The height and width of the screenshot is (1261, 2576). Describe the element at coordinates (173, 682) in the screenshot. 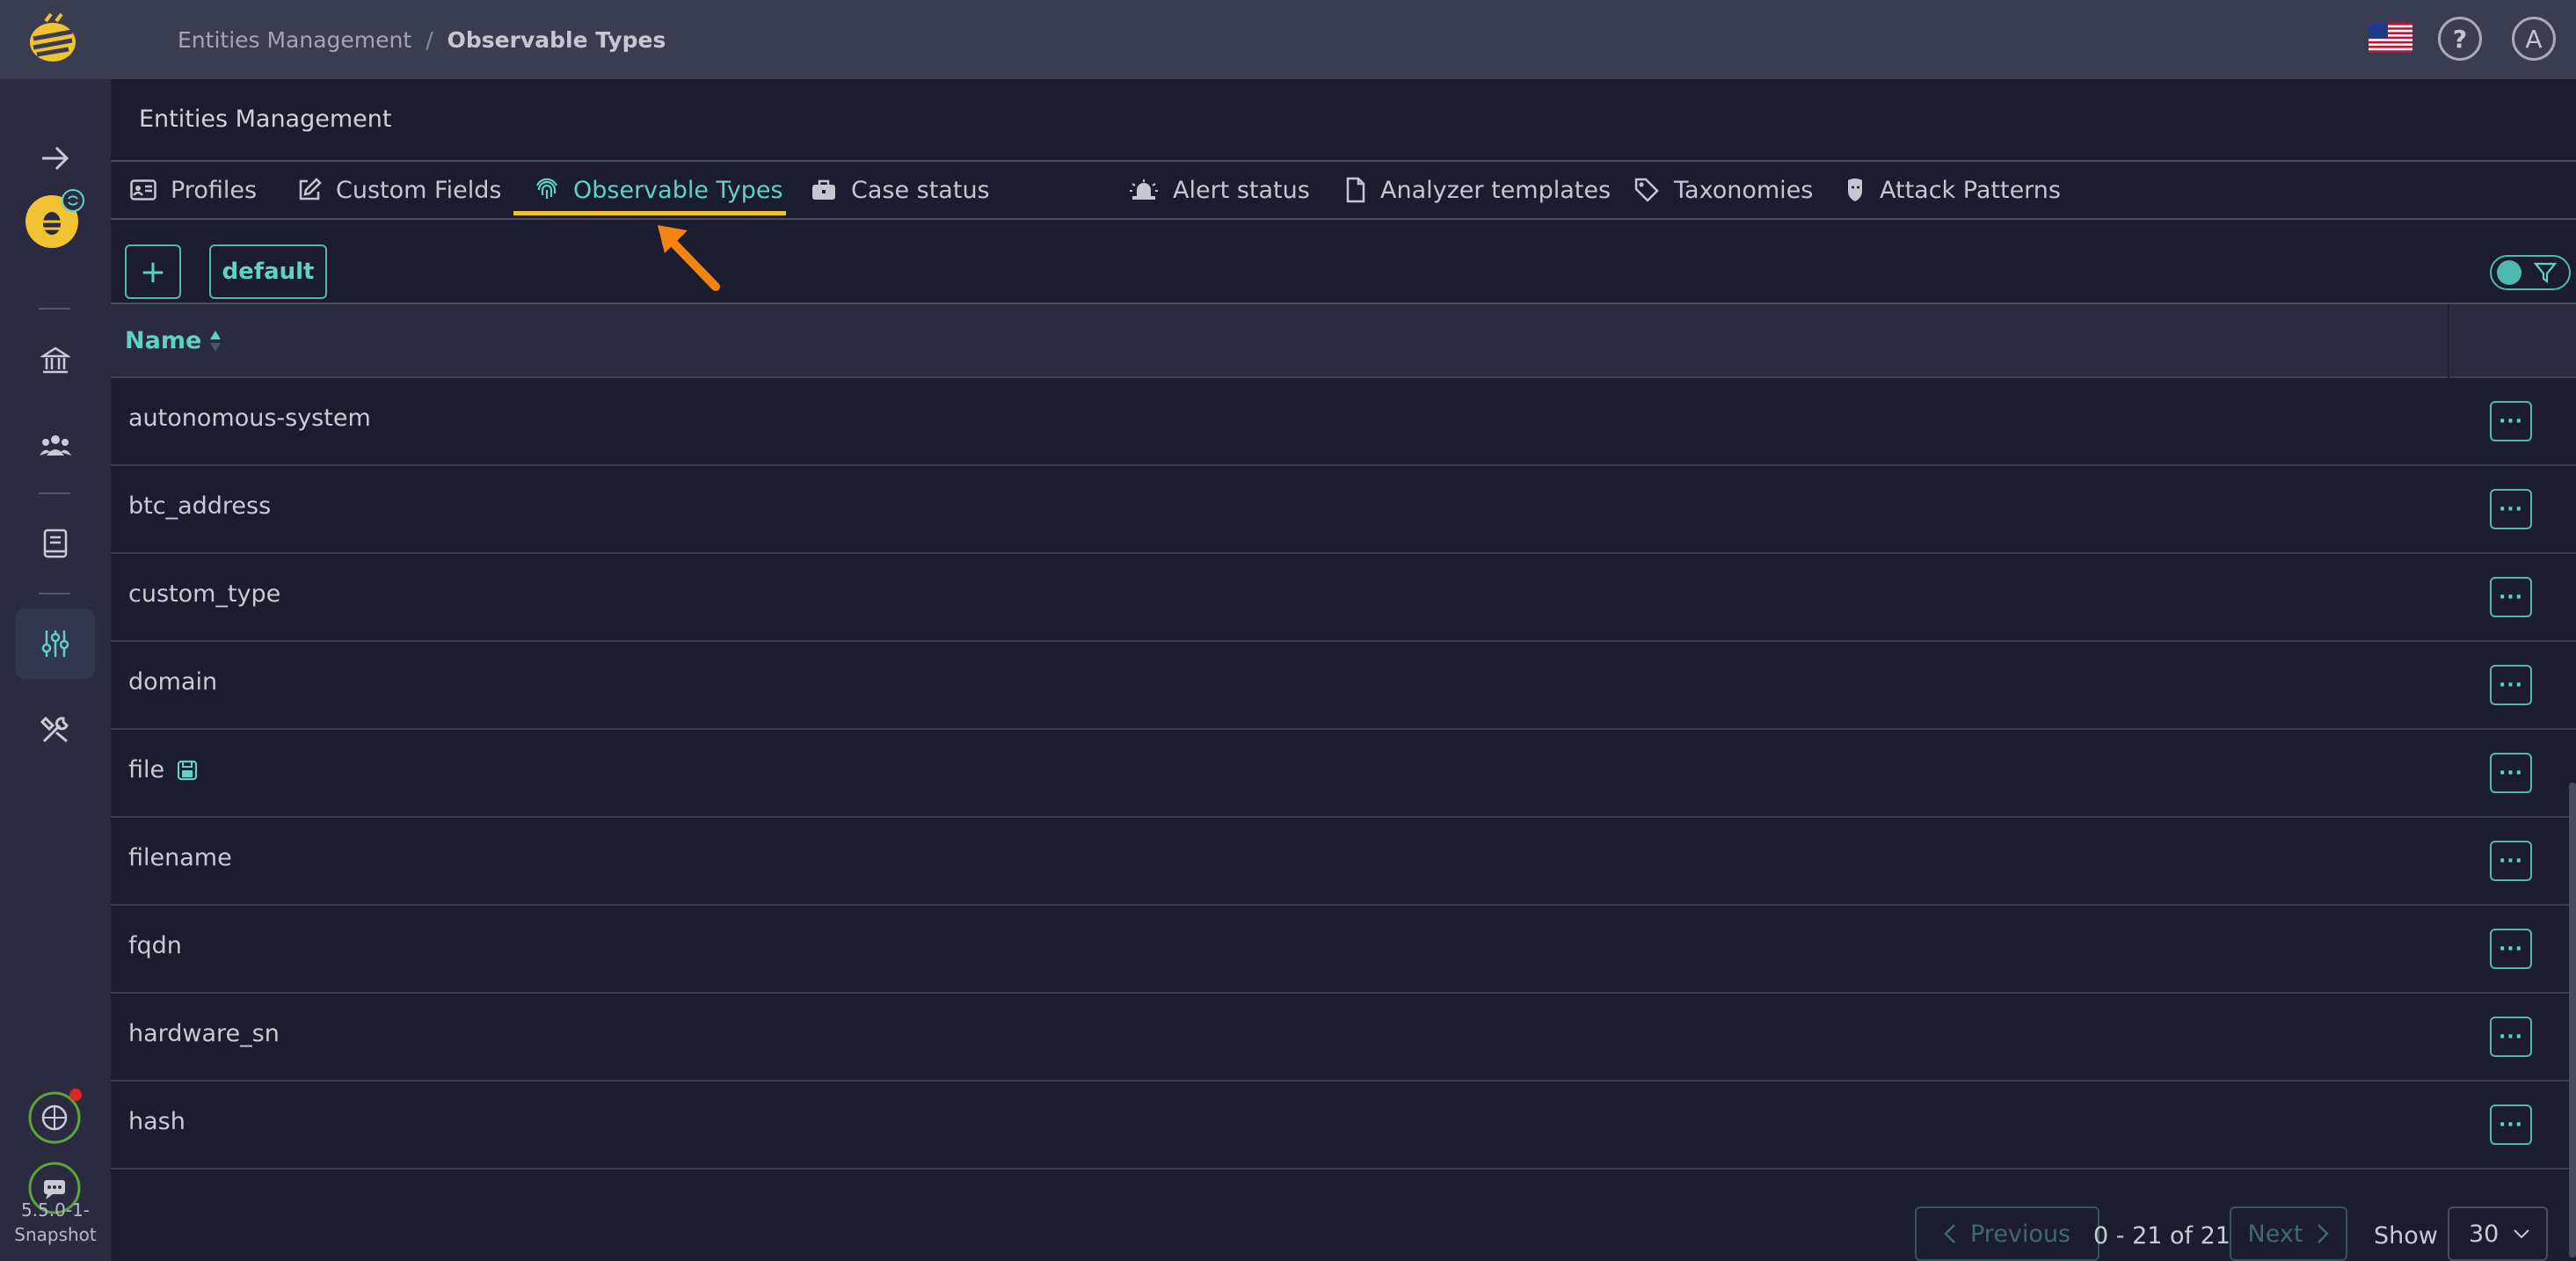

I see `row-name: domain` at that location.